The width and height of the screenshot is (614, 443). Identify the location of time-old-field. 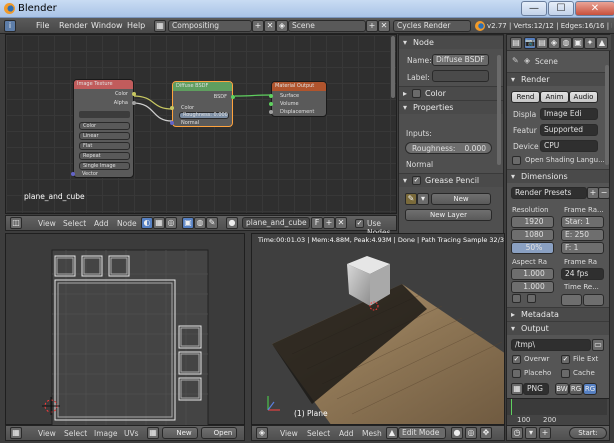
(571, 300).